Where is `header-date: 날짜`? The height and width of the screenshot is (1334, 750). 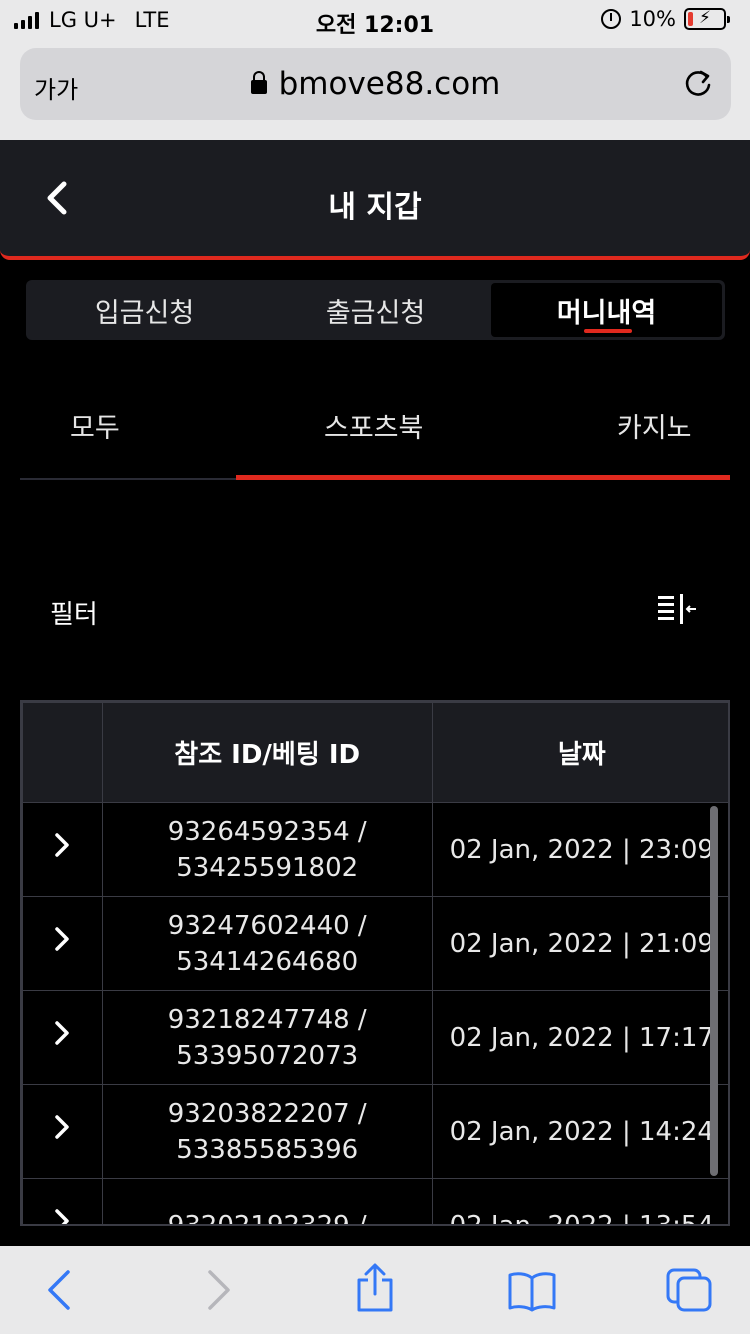
header-date: 날짜 is located at coordinates (579, 752).